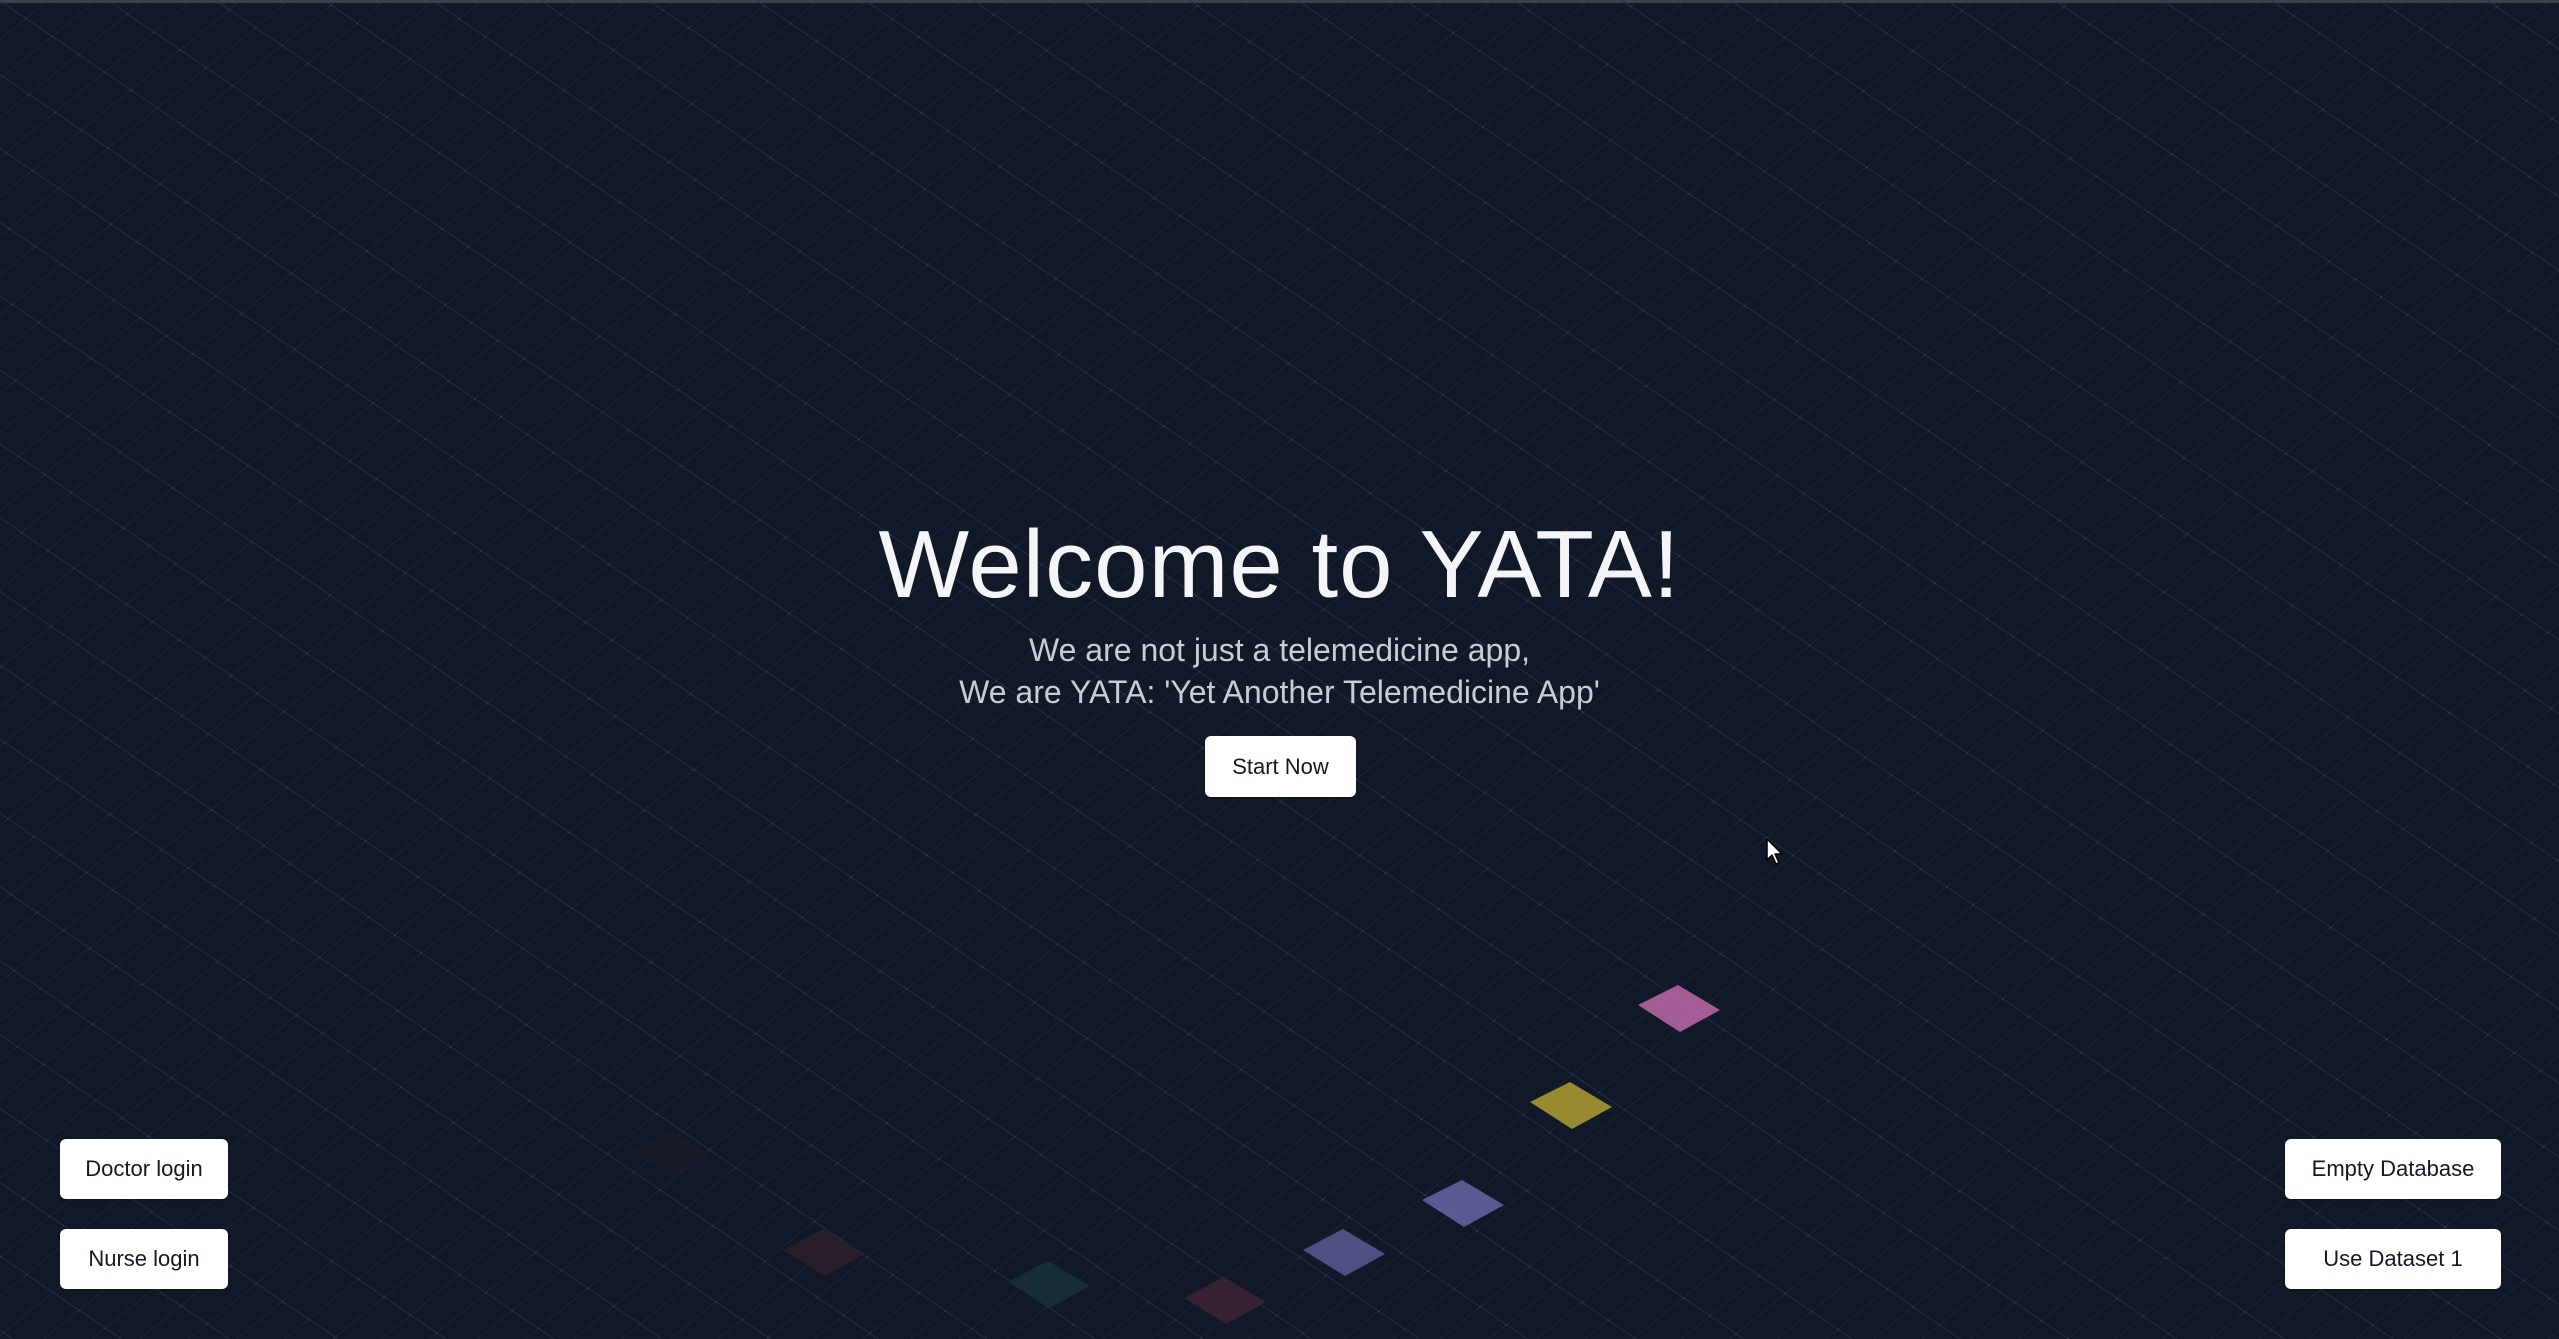 The image size is (2559, 1339). Describe the element at coordinates (144, 1259) in the screenshot. I see `nurse-login-button: Nurse login` at that location.